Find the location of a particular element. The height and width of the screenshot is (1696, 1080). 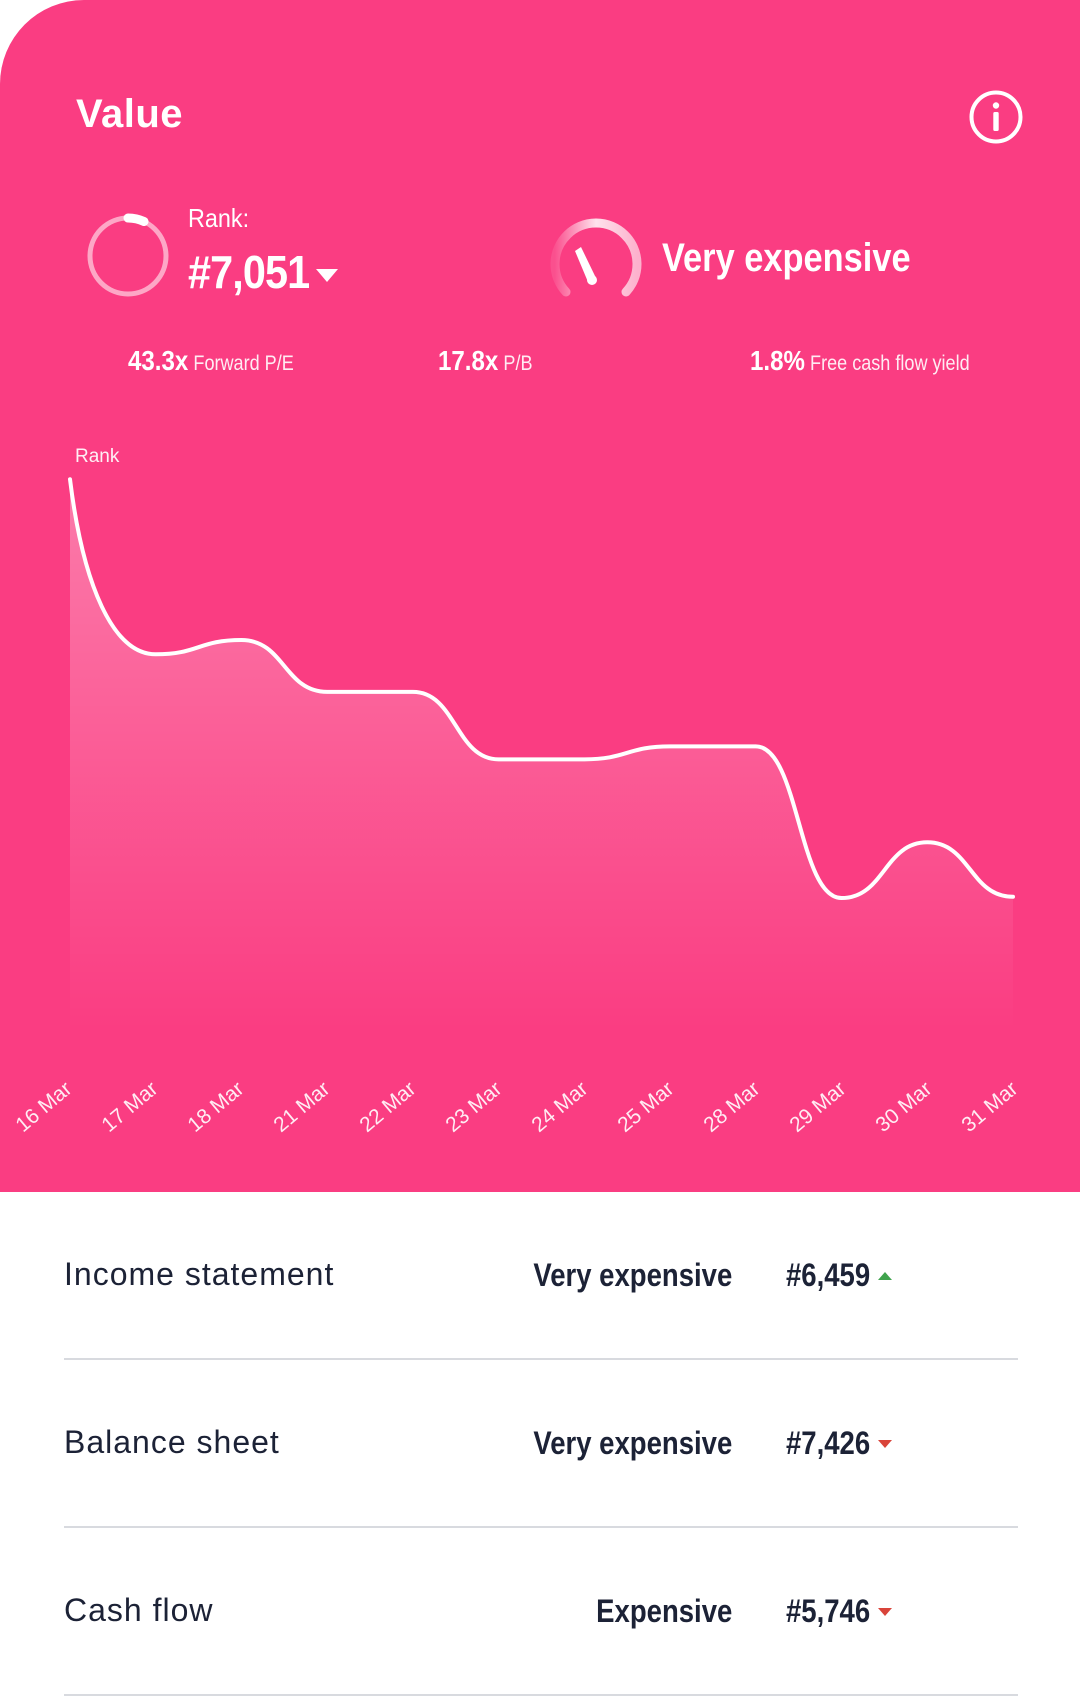

x-tick-label: 24 Mar is located at coordinates (559, 1107).